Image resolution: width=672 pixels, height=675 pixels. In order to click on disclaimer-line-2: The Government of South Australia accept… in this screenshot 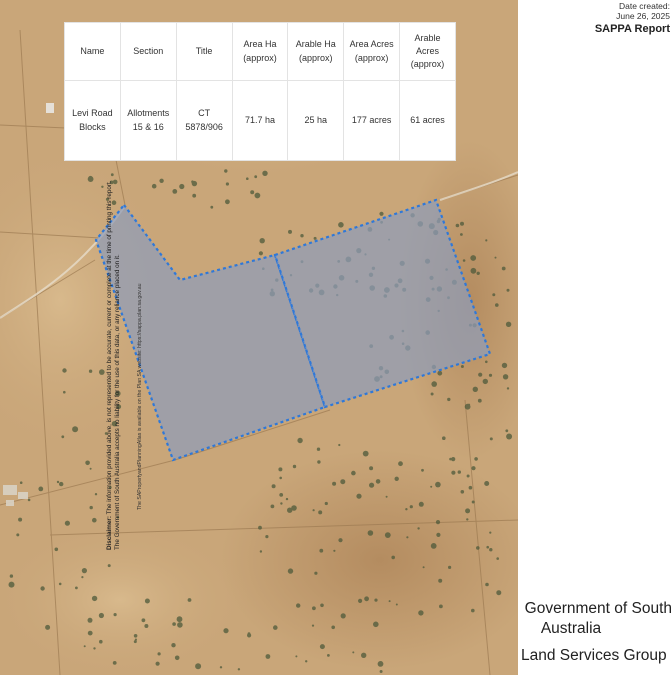, I will do `click(118, 402)`.